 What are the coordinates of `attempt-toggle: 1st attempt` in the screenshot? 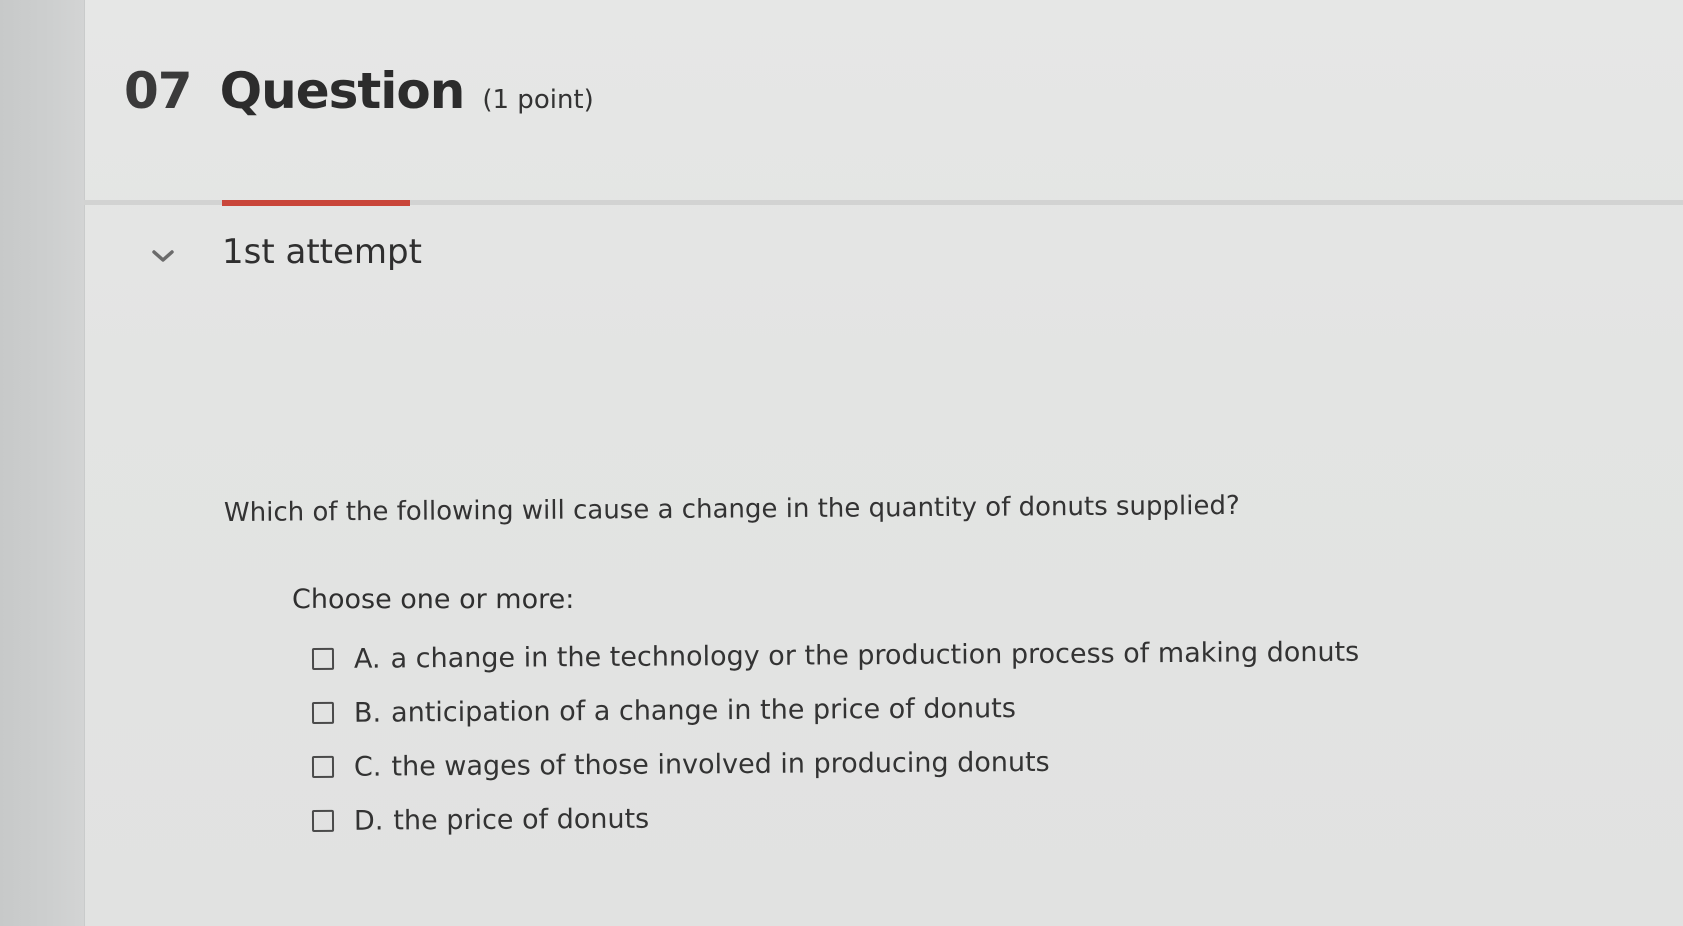 It's located at (285, 252).